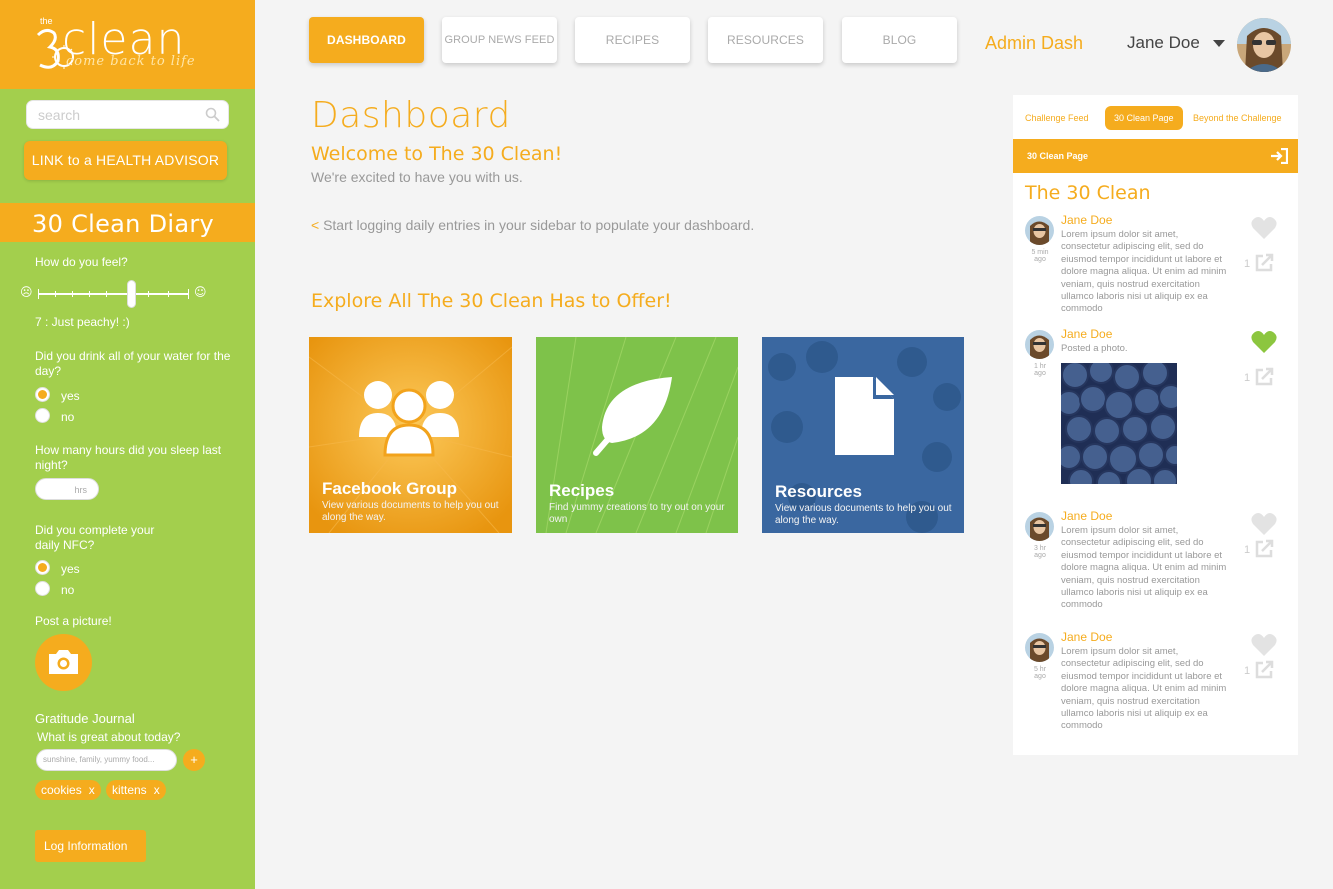  What do you see at coordinates (411, 115) in the screenshot?
I see `page-title: Dashboard` at bounding box center [411, 115].